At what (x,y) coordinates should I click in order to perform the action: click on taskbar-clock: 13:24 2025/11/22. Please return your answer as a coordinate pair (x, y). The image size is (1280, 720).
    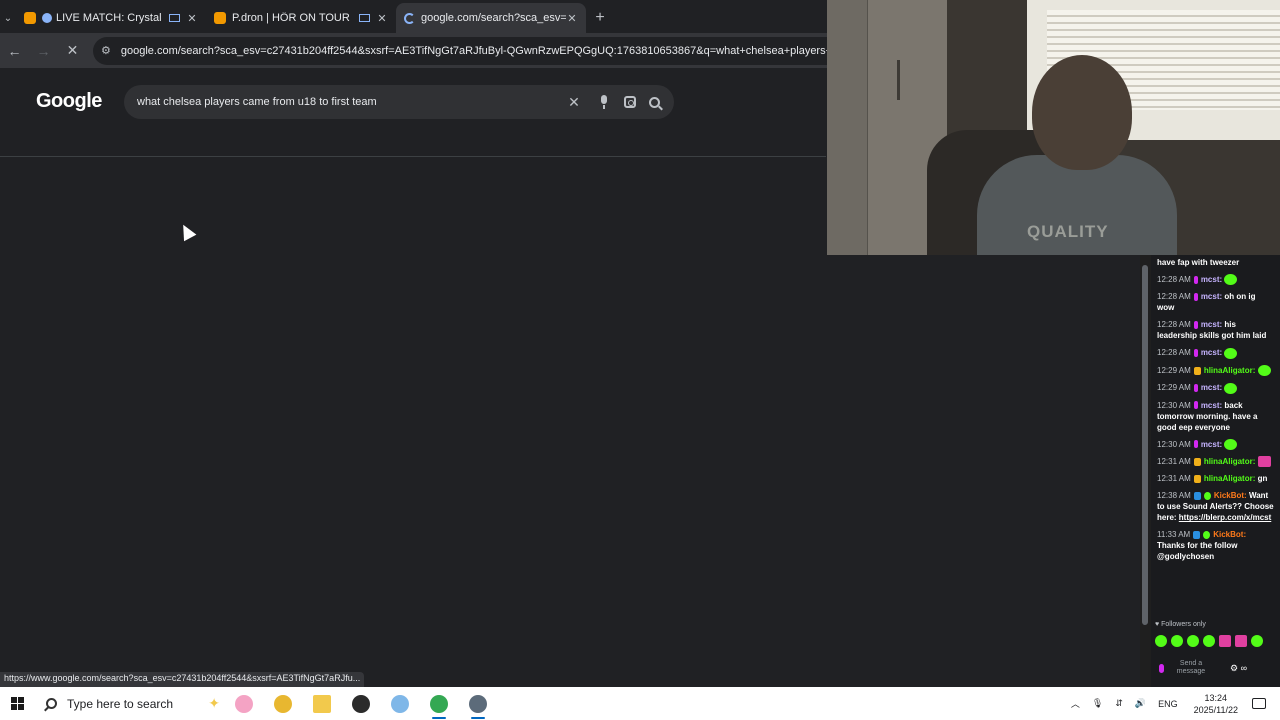
    Looking at the image, I should click on (1216, 704).